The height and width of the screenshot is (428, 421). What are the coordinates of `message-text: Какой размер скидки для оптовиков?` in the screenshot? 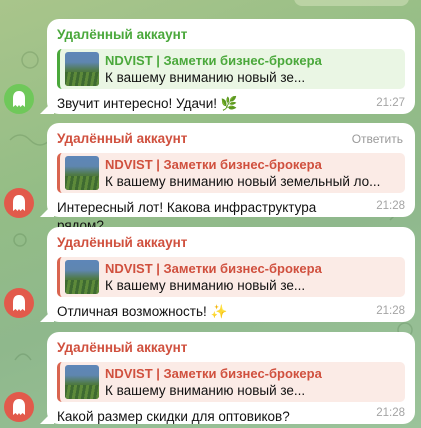 It's located at (173, 416).